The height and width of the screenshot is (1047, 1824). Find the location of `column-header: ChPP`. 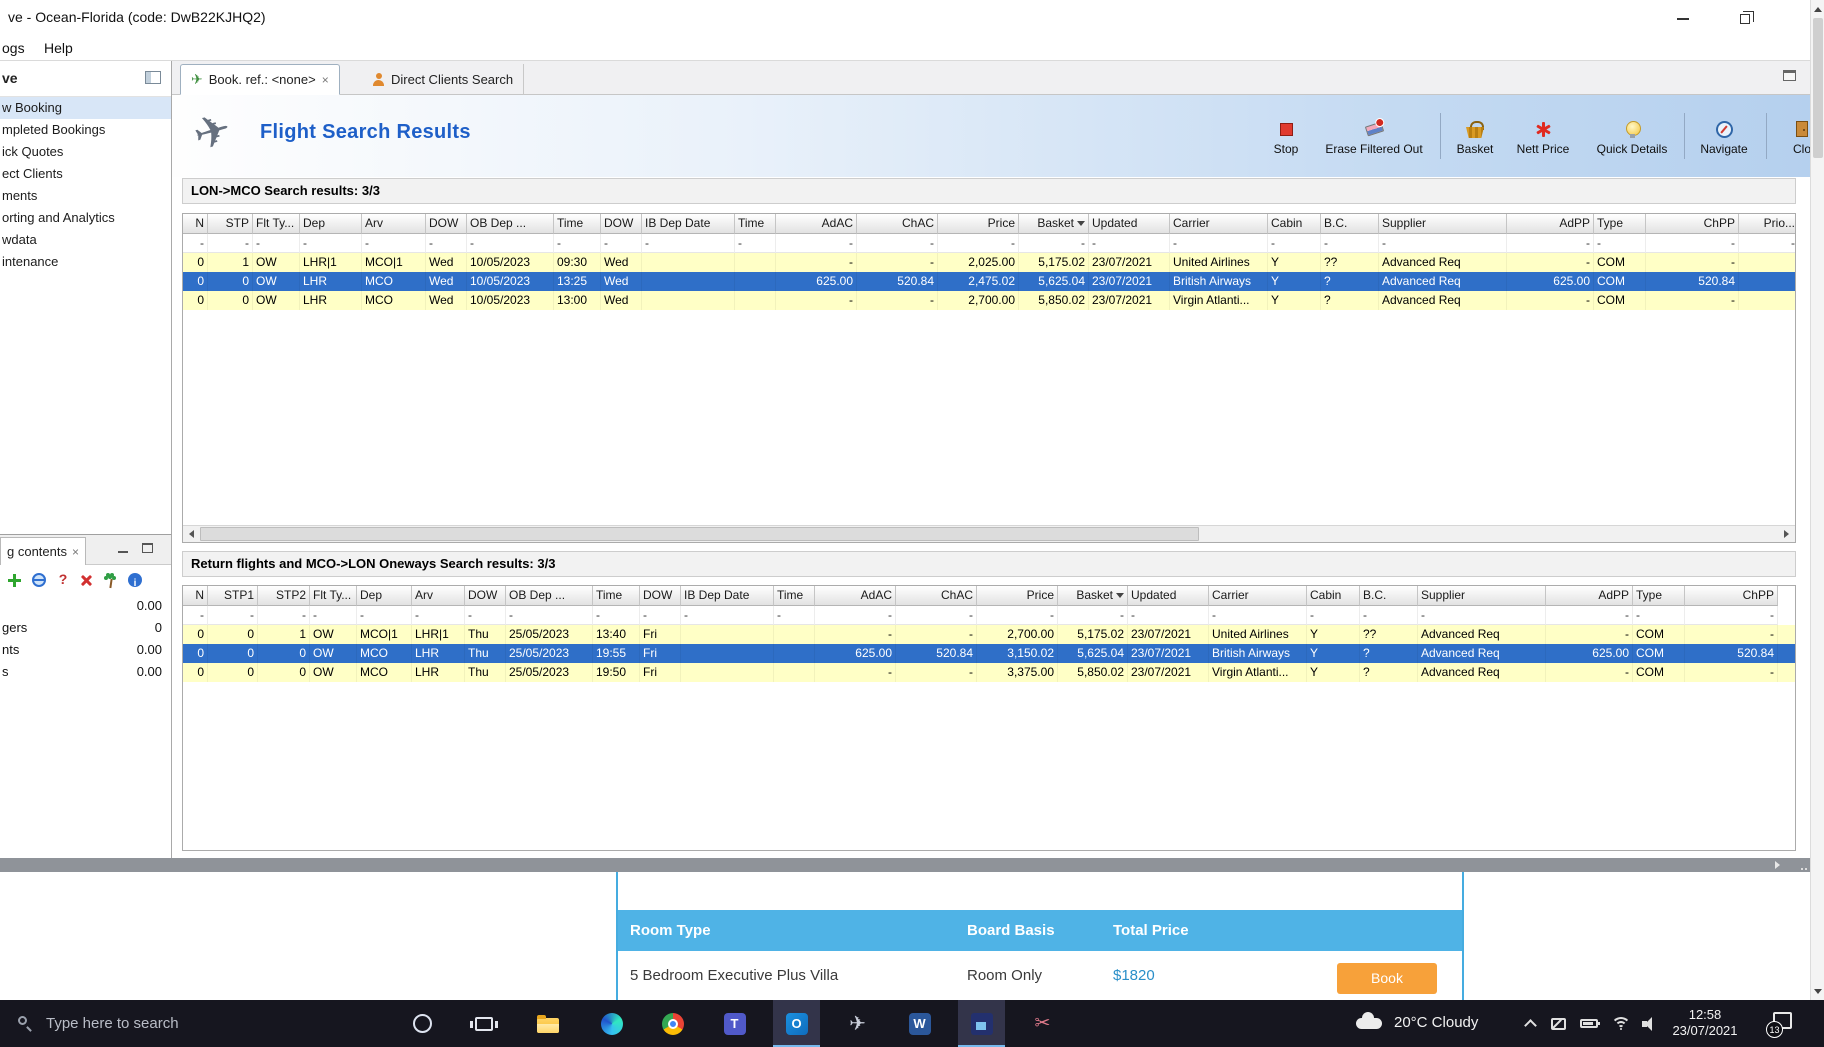

column-header: ChPP is located at coordinates (1692, 224).